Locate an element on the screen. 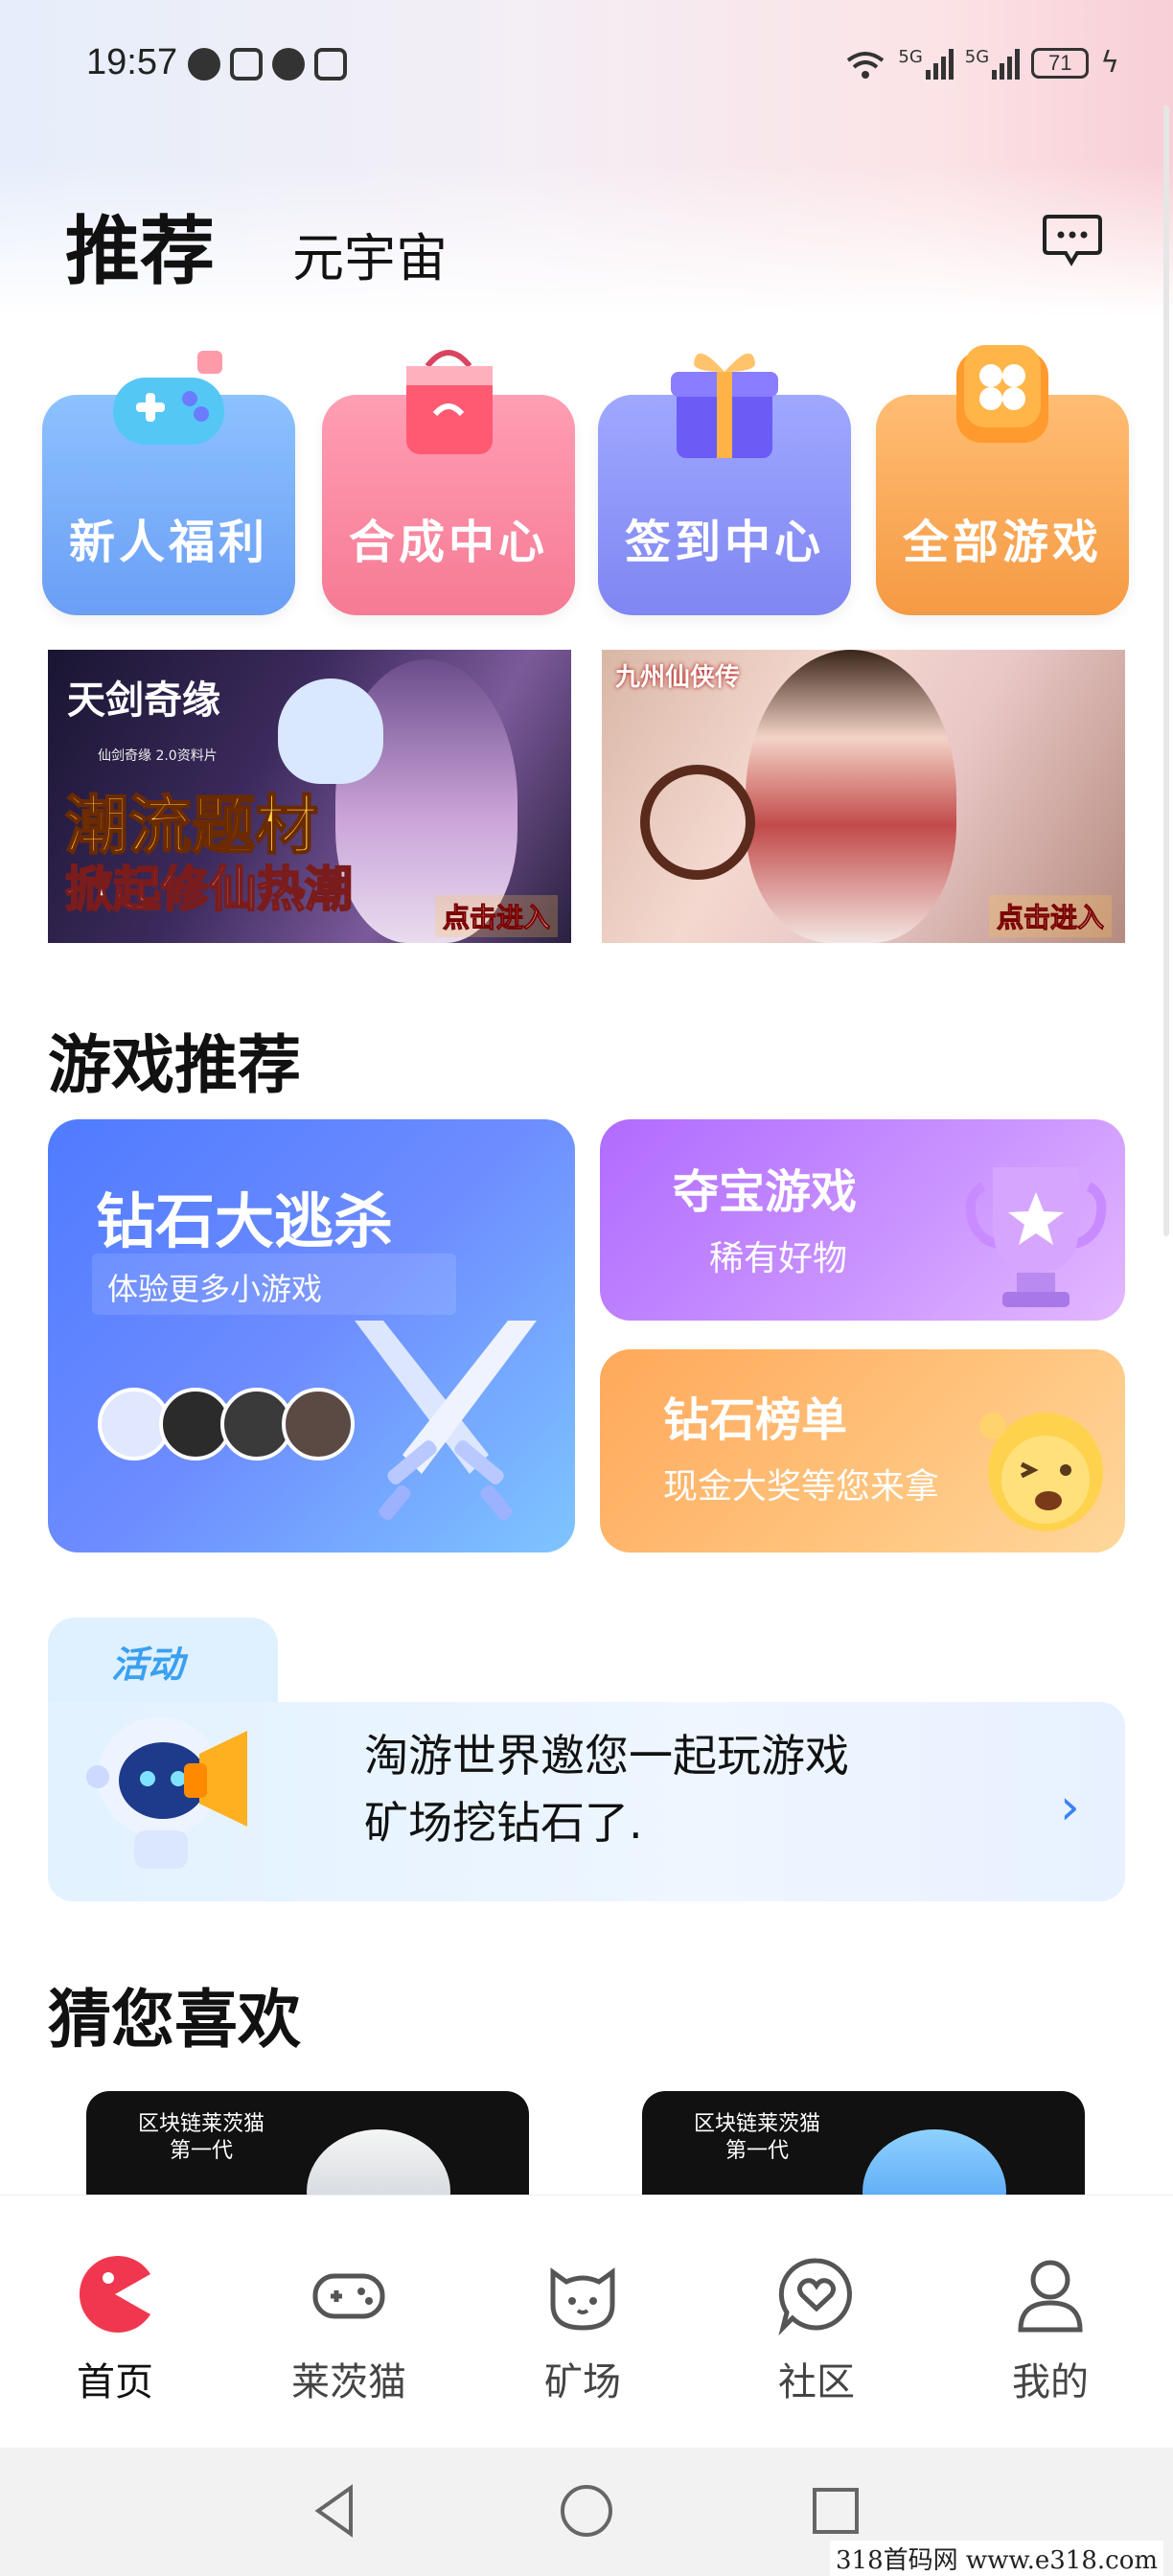 The image size is (1173, 2576). card-treasure-game: 夺宝游戏 稀有好物 is located at coordinates (862, 1220).